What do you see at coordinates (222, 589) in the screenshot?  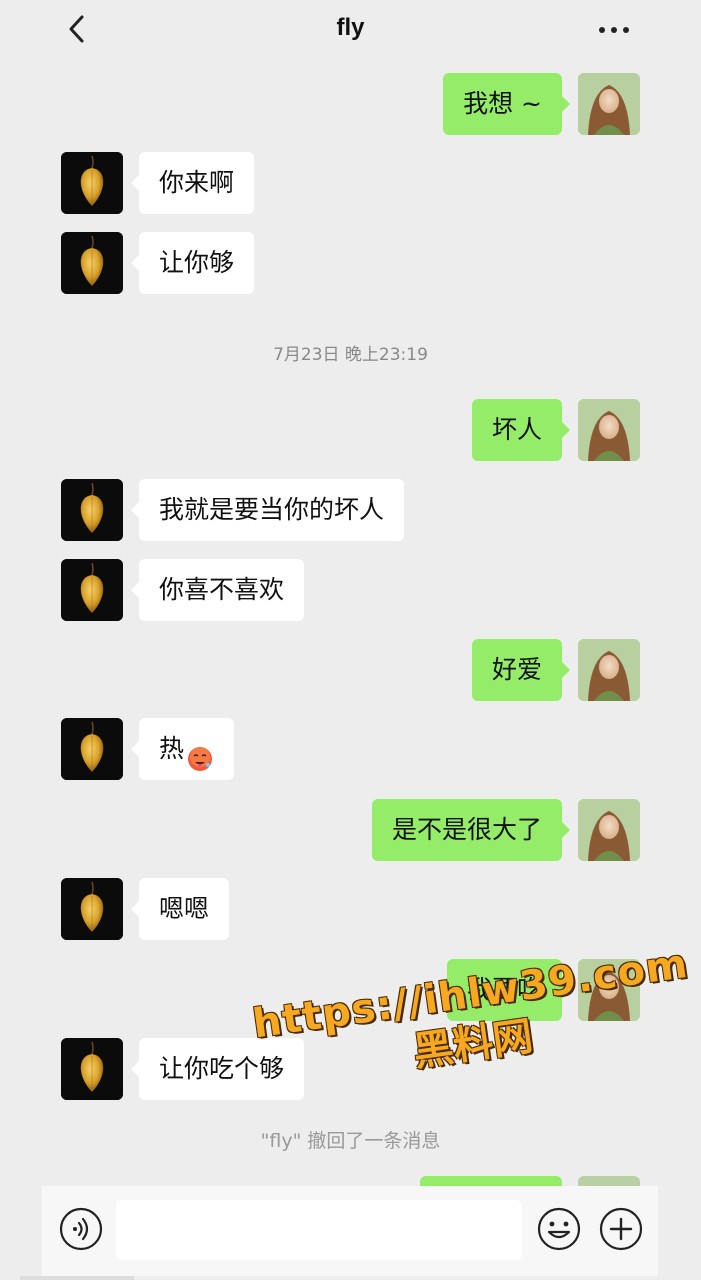 I see `message-text: 你喜不喜欢` at bounding box center [222, 589].